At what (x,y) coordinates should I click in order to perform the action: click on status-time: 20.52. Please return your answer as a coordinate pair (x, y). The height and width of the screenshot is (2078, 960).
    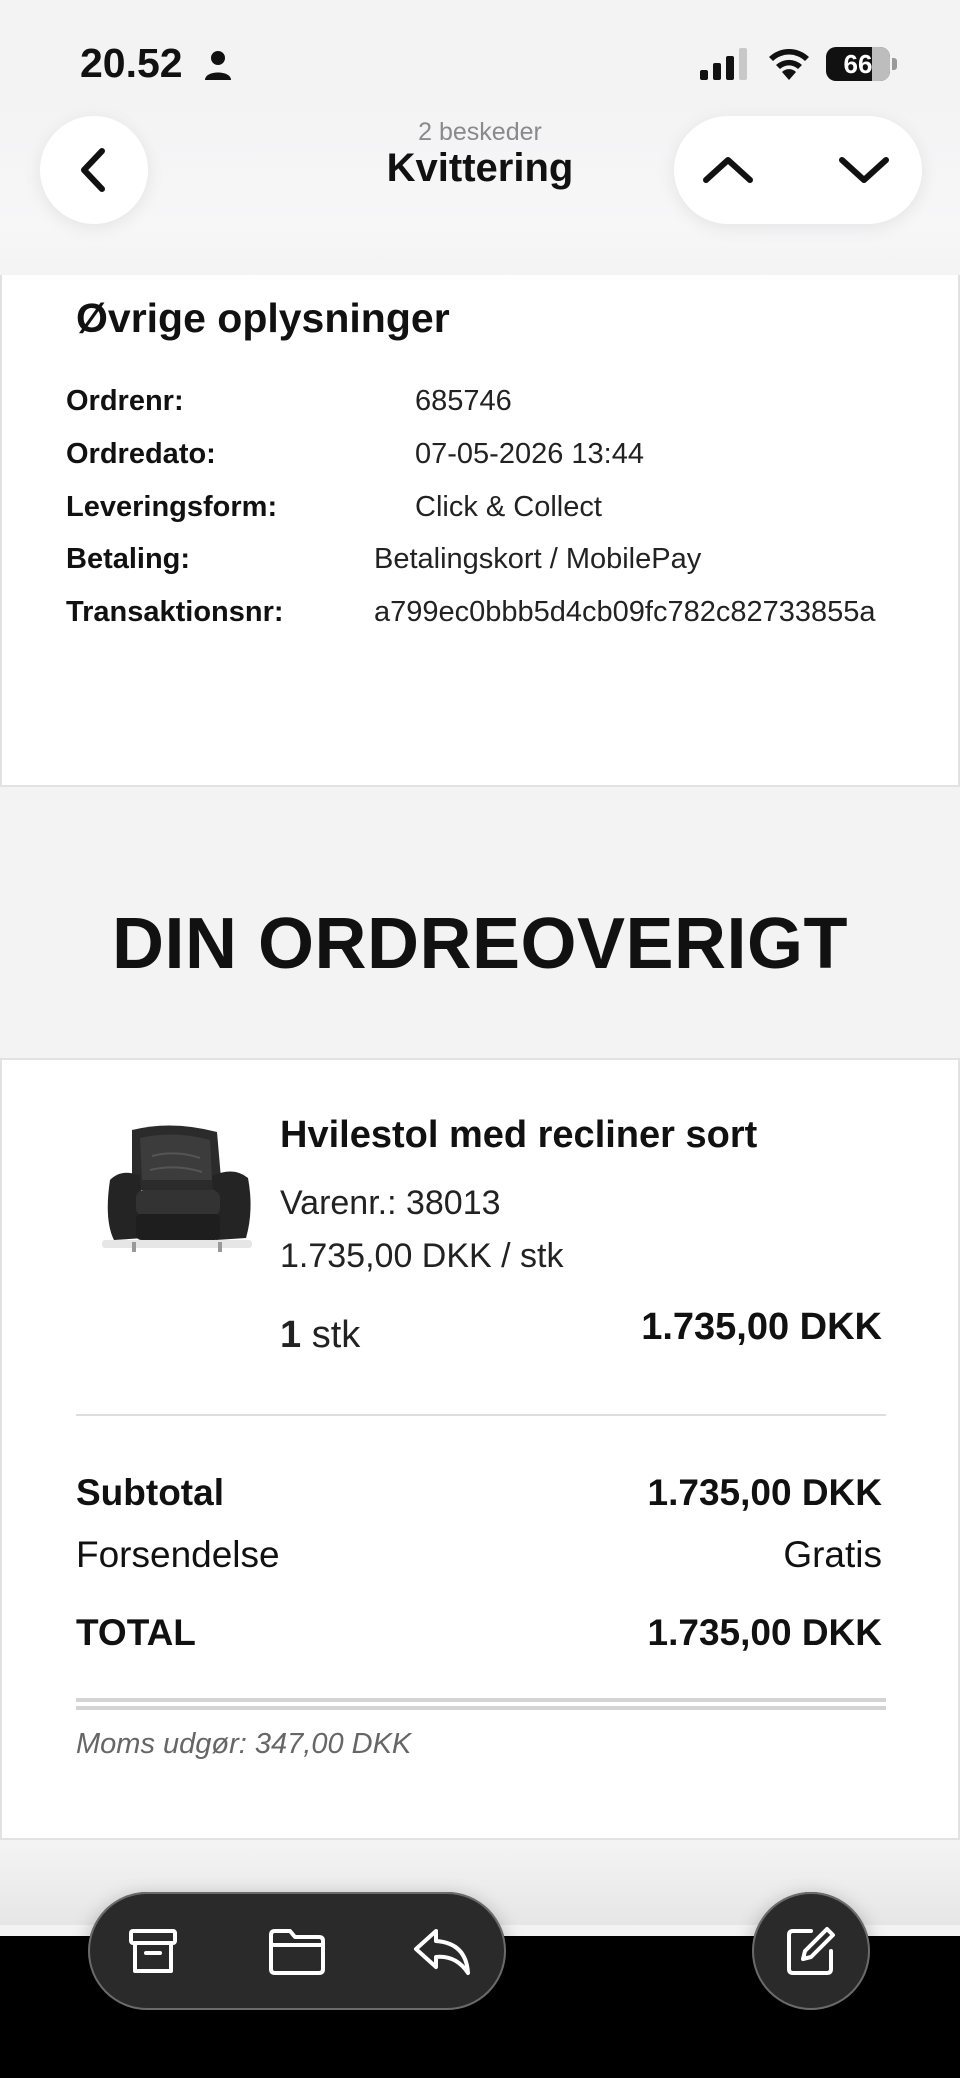
    Looking at the image, I should click on (131, 63).